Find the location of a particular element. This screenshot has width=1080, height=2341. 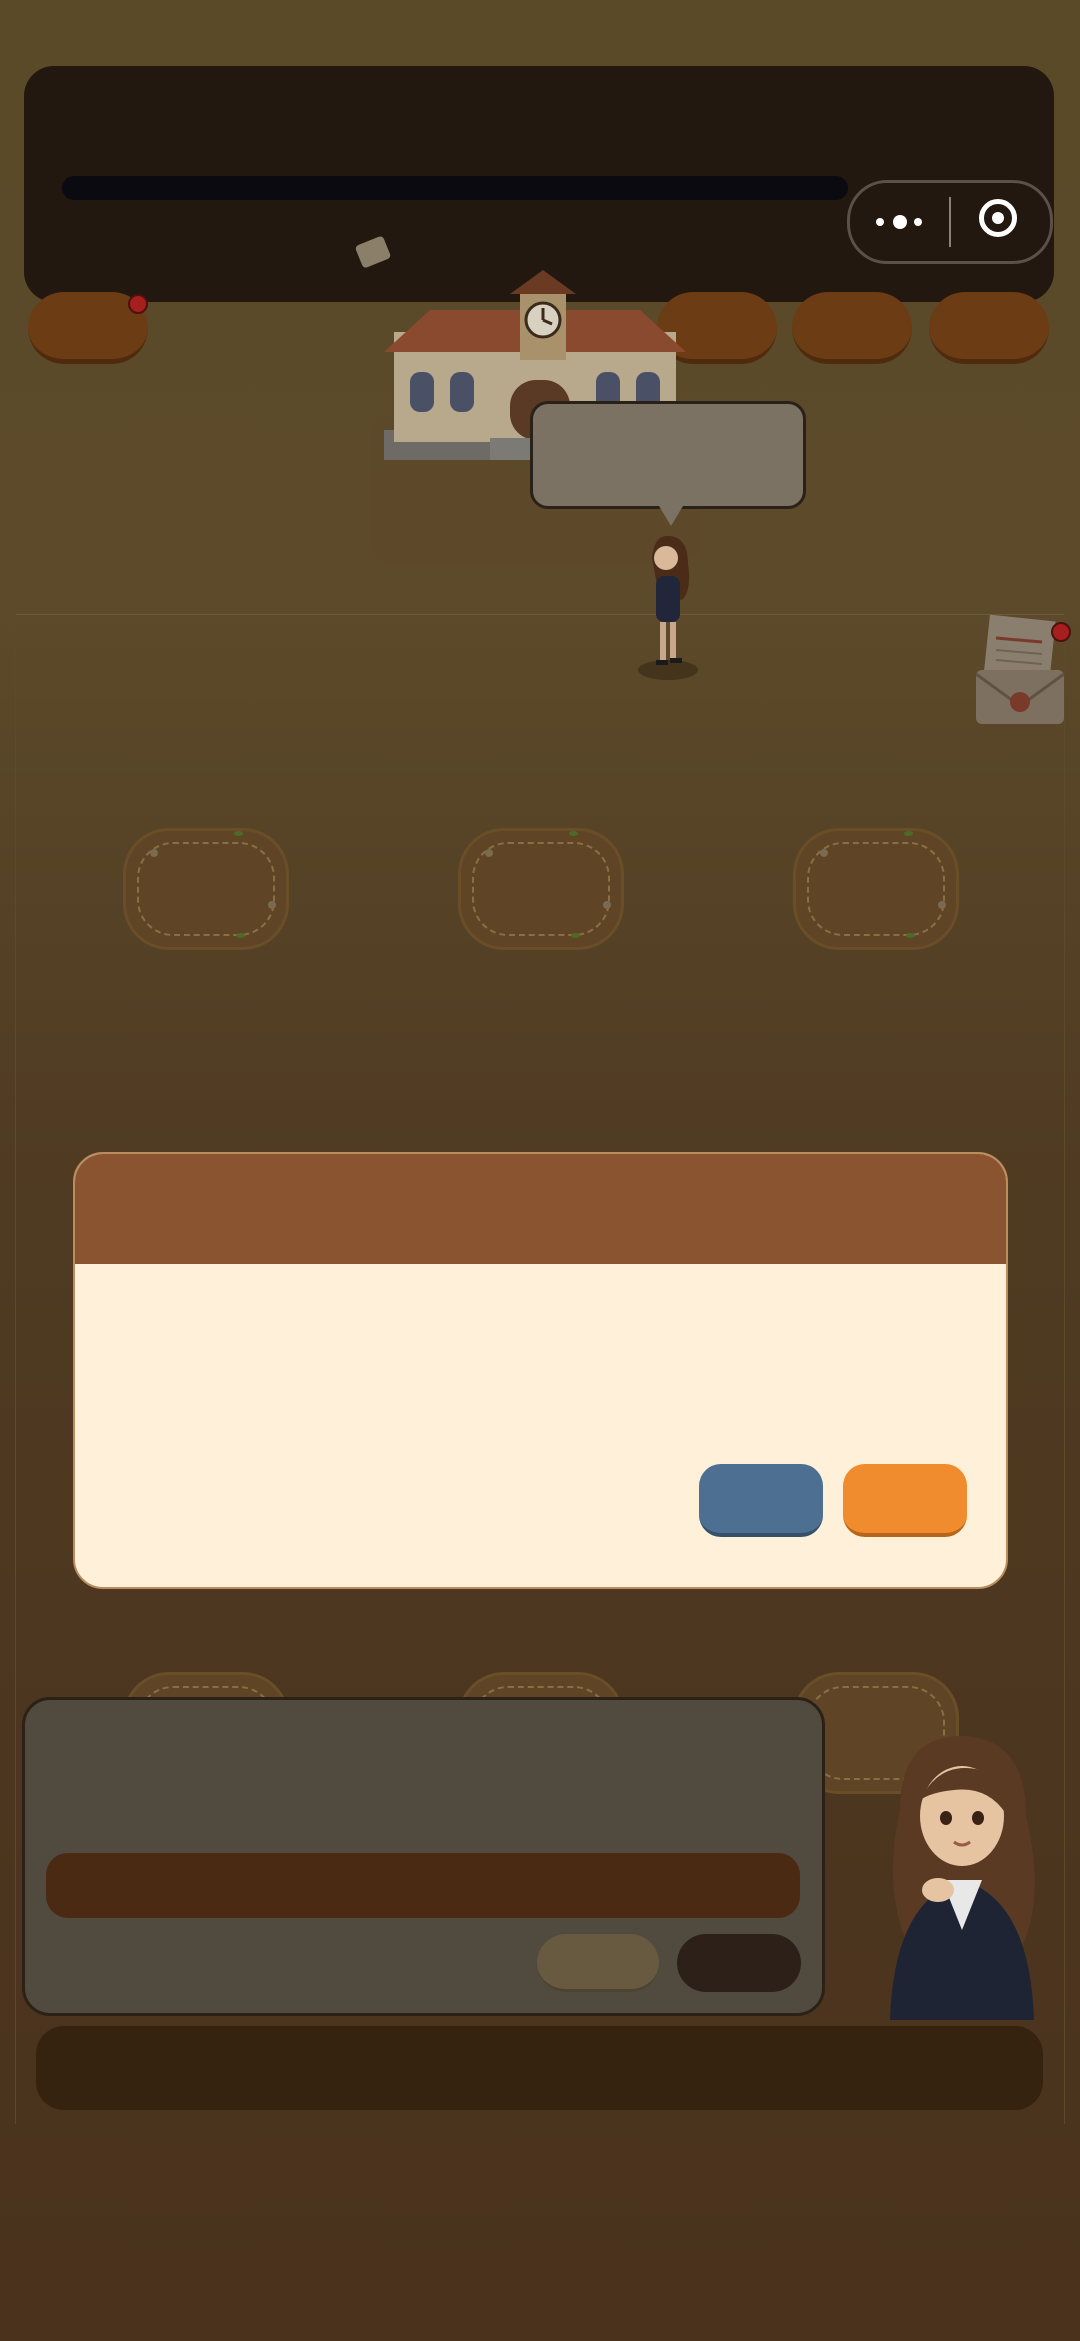

bottom-footer-bar is located at coordinates (539, 2068).